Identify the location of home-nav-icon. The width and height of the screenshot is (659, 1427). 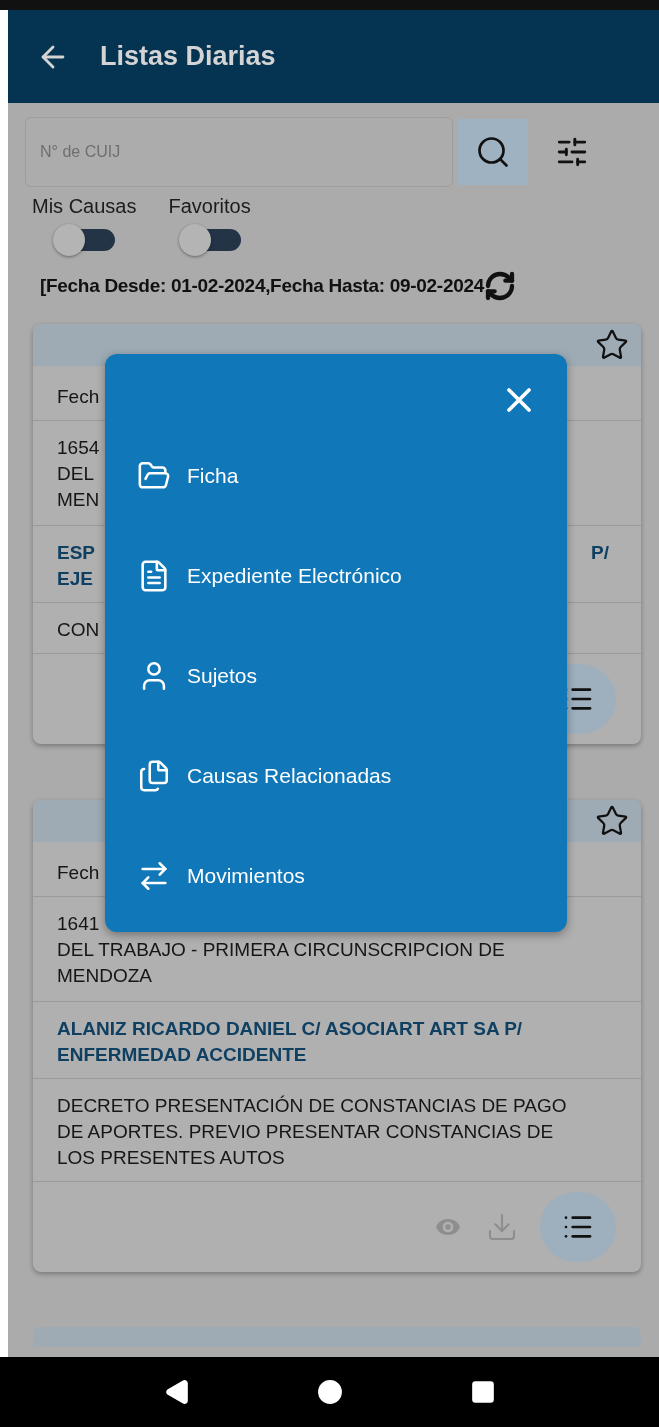
(329, 1392).